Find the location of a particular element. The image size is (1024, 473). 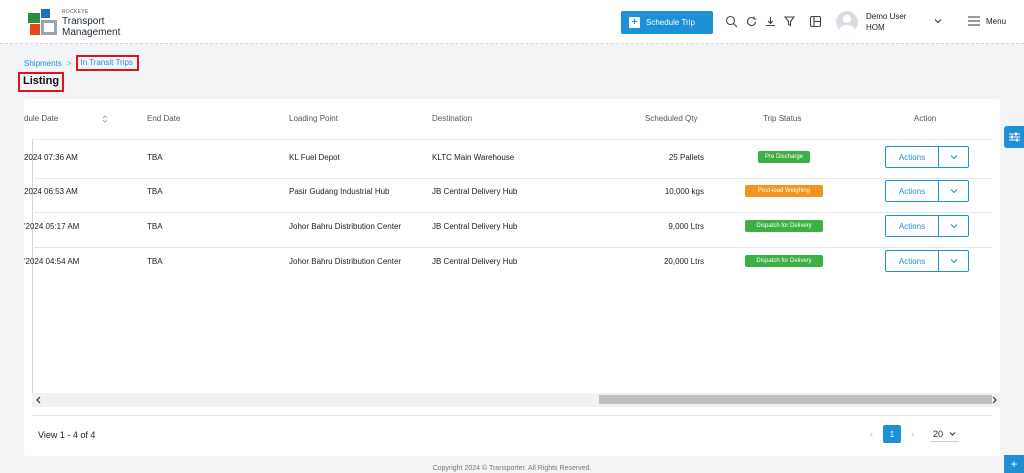

brand-line1: Transport is located at coordinates (83, 21).